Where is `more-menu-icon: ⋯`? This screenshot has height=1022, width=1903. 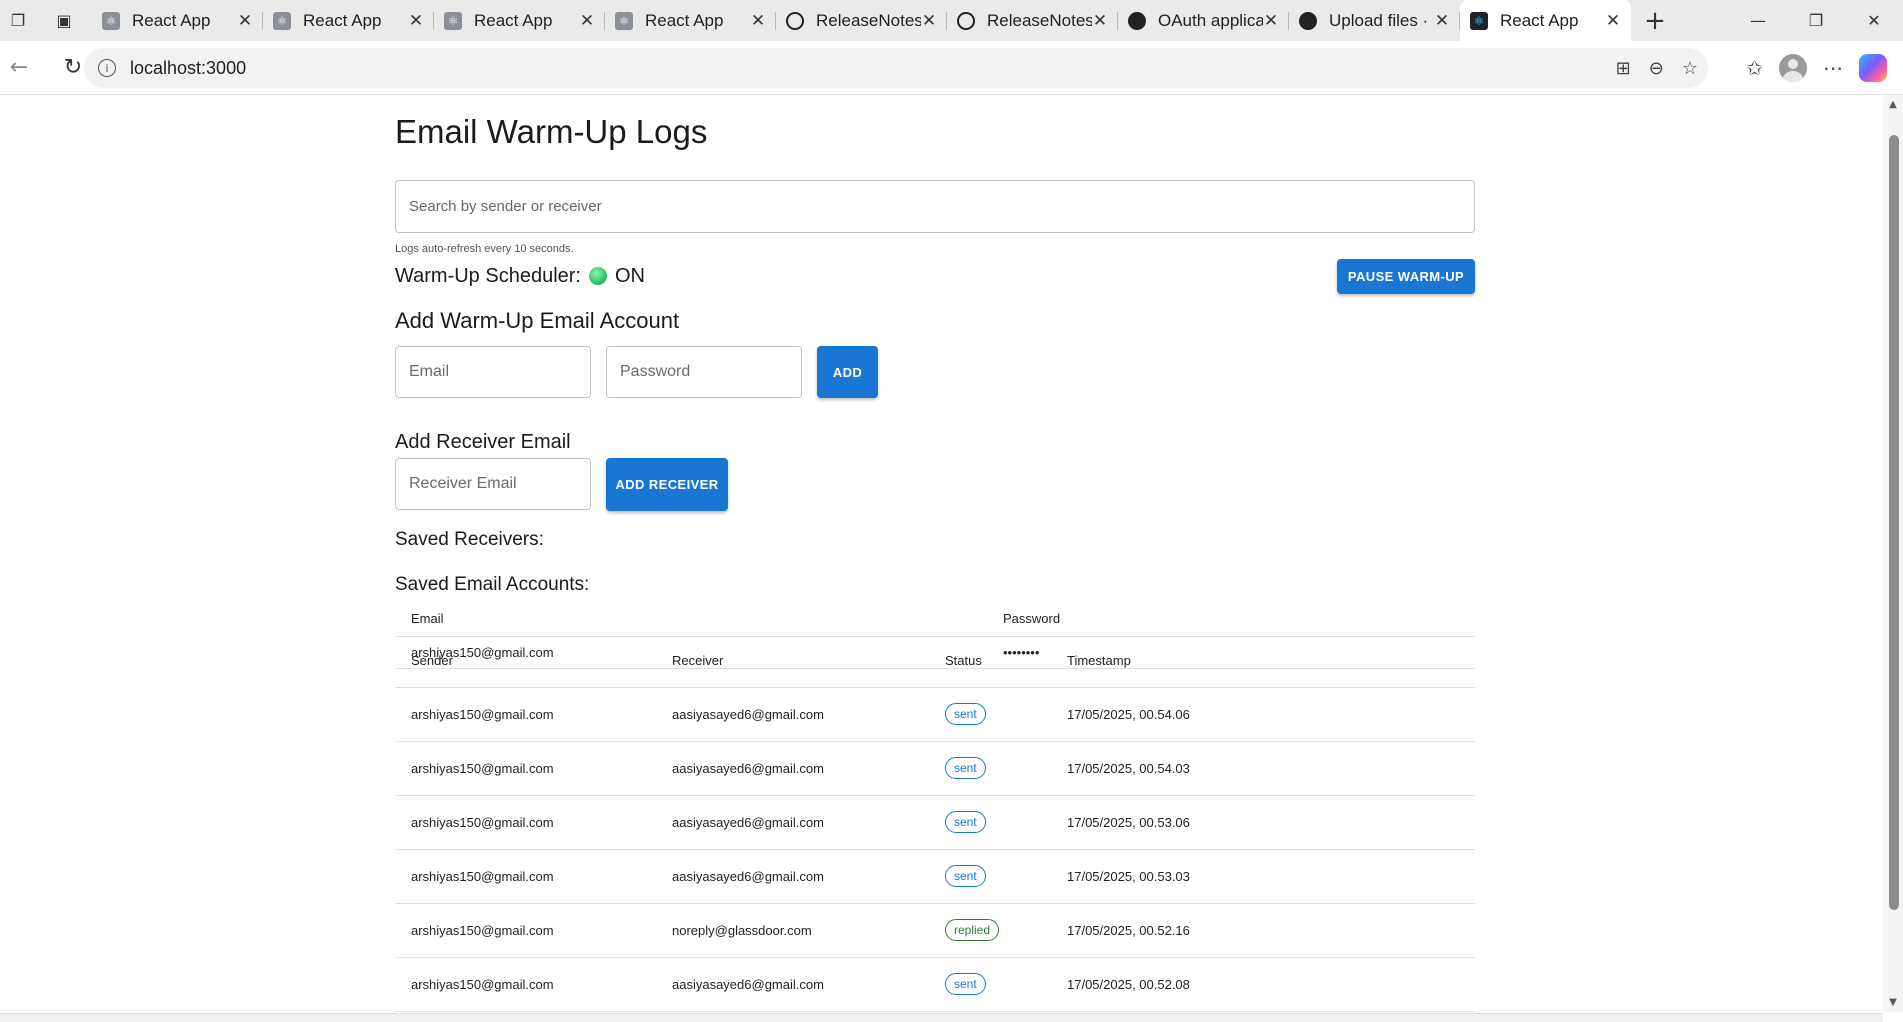
more-menu-icon: ⋯ is located at coordinates (1833, 68).